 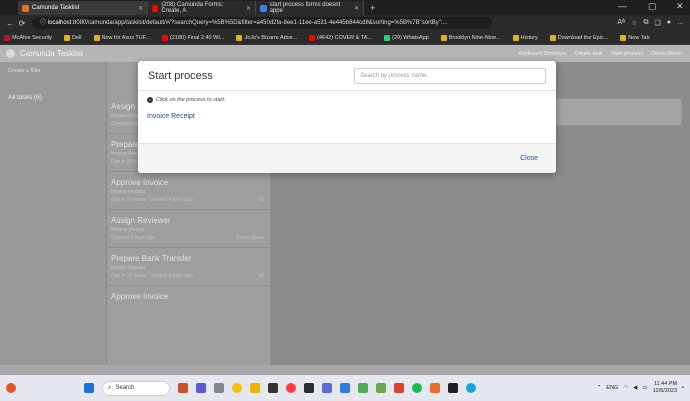 What do you see at coordinates (10, 53) in the screenshot?
I see `camunda-logo-icon` at bounding box center [10, 53].